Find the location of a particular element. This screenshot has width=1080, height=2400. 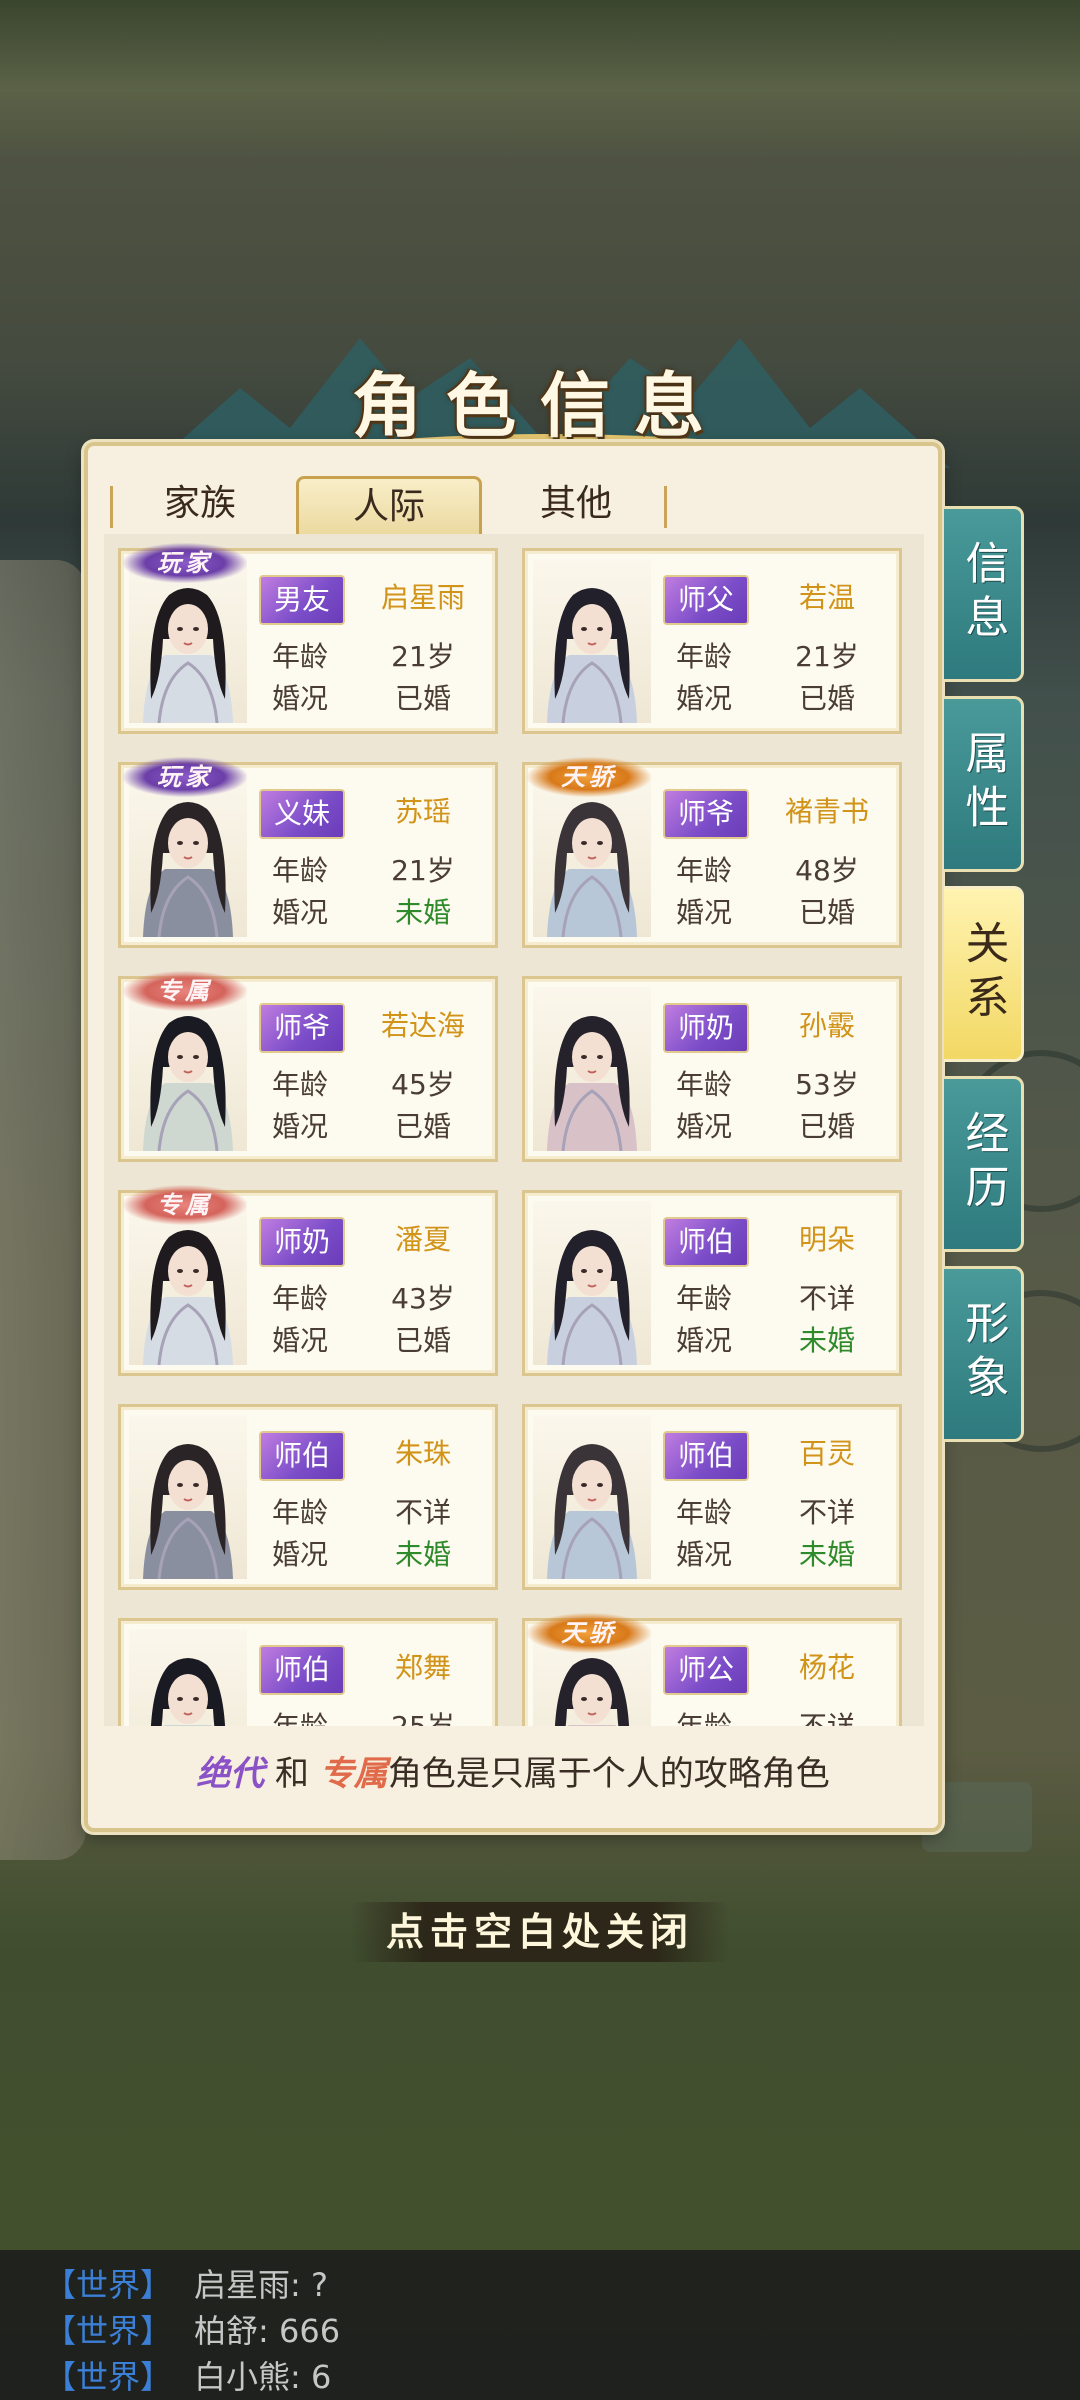

chat-message: 启星雨: ? is located at coordinates (261, 2285).